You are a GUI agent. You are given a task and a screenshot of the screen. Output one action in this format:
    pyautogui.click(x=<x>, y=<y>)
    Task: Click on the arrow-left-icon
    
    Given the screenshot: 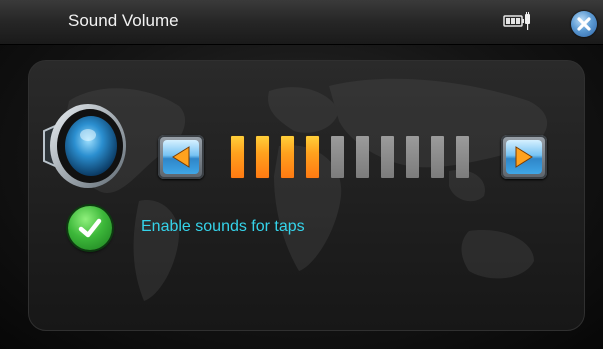 What is the action you would take?
    pyautogui.click(x=181, y=157)
    